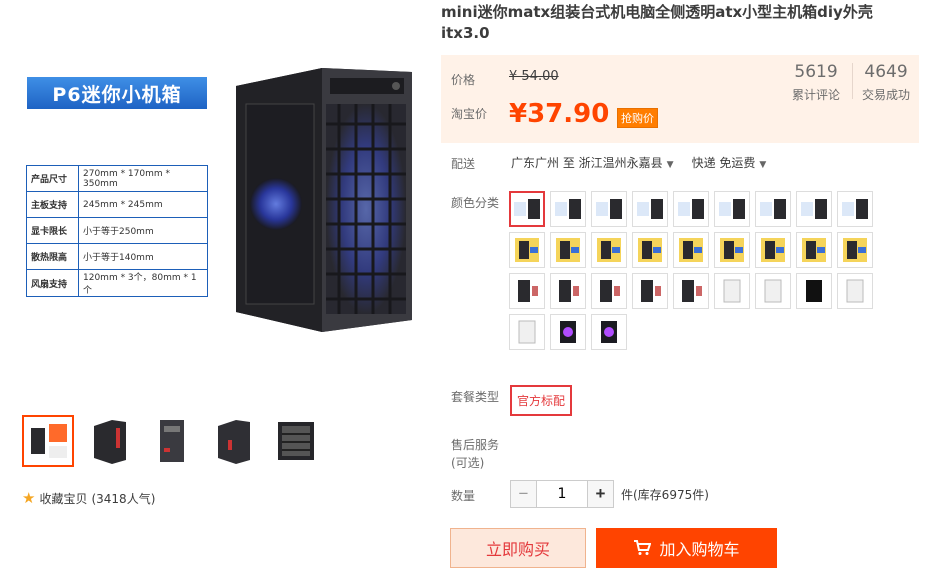 The width and height of the screenshot is (938, 574). What do you see at coordinates (763, 165) in the screenshot?
I see `chevron-down-icon: ▼` at bounding box center [763, 165].